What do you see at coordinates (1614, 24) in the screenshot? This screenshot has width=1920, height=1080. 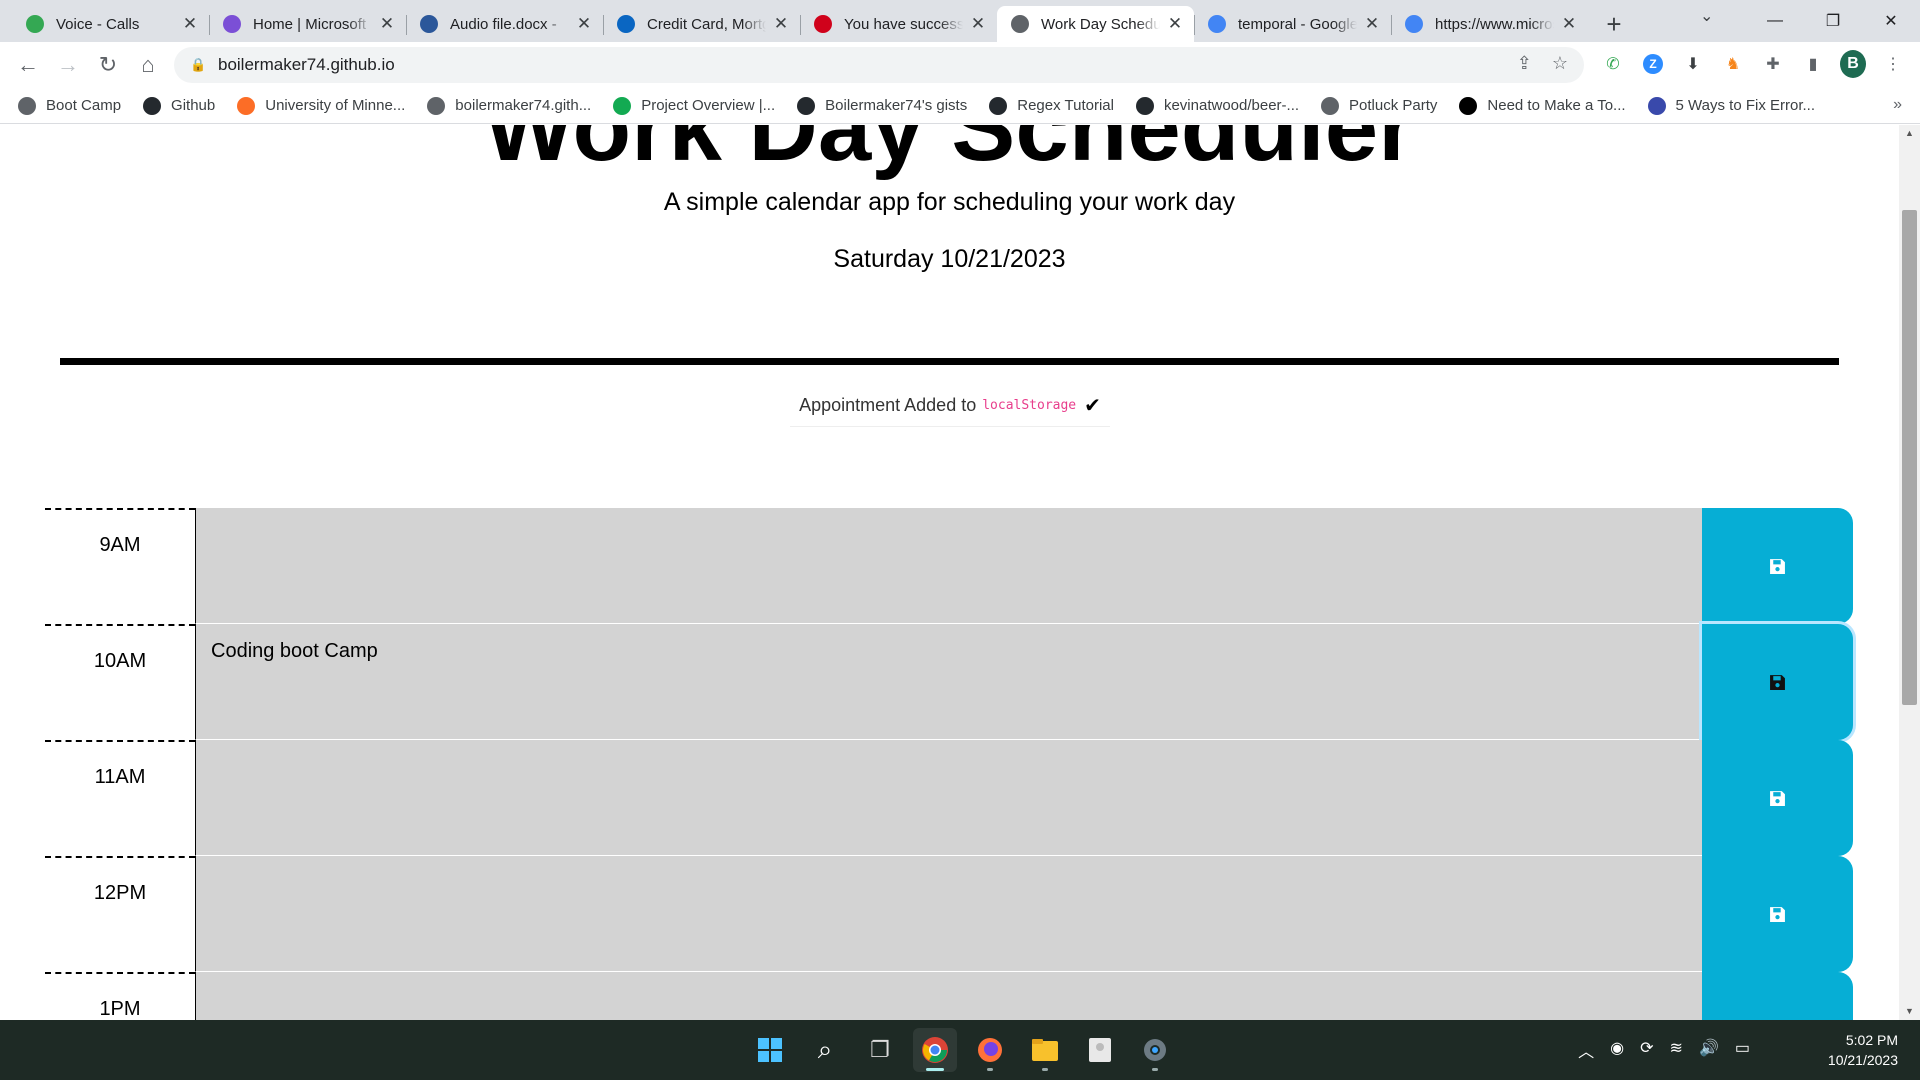 I see `new-tab-button: +` at bounding box center [1614, 24].